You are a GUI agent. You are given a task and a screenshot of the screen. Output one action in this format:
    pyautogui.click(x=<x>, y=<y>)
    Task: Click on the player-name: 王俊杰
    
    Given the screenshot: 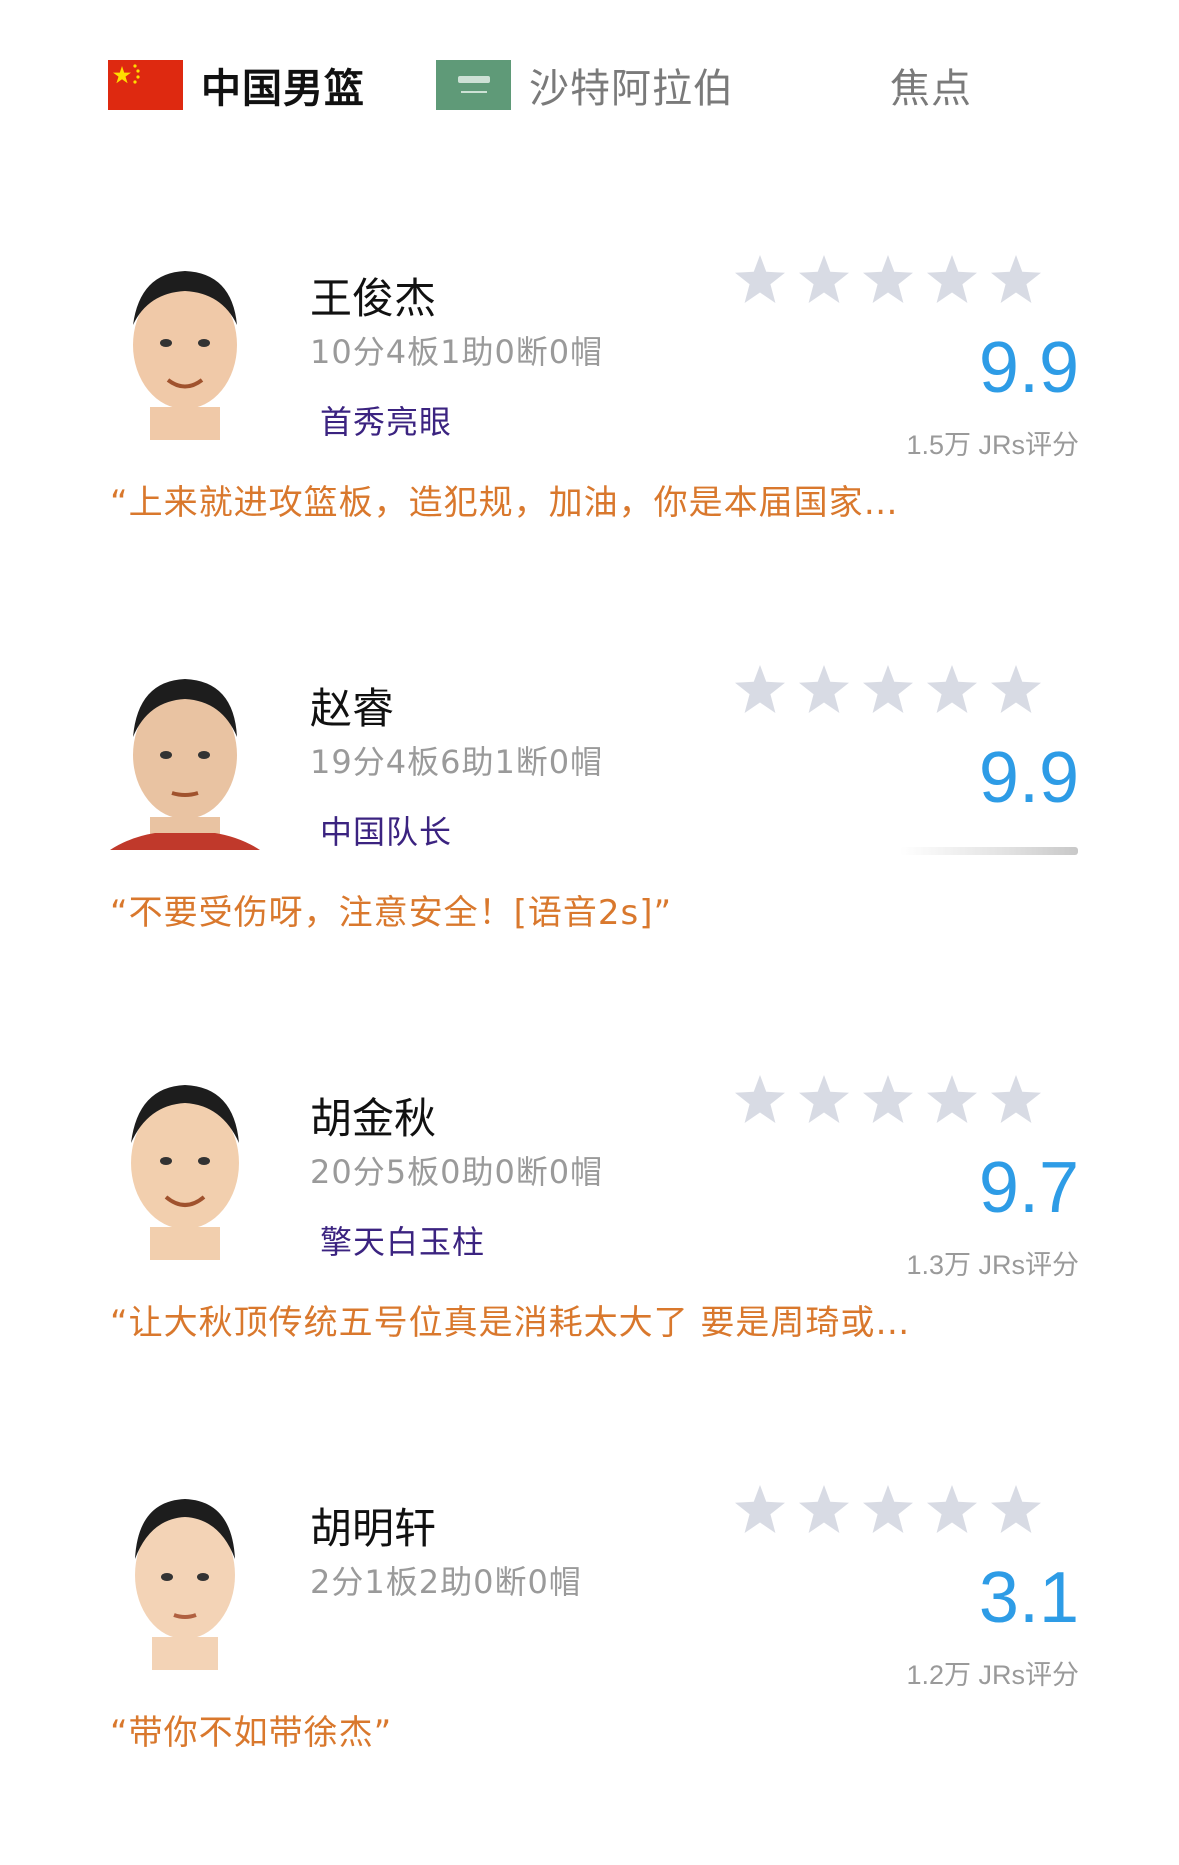 What is the action you would take?
    pyautogui.click(x=373, y=295)
    